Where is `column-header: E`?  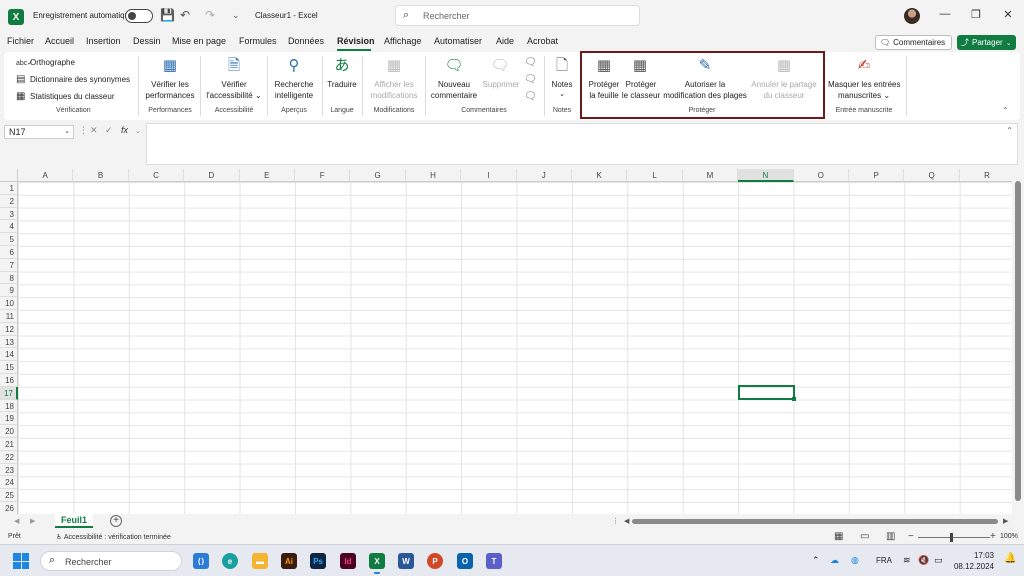 column-header: E is located at coordinates (267, 175).